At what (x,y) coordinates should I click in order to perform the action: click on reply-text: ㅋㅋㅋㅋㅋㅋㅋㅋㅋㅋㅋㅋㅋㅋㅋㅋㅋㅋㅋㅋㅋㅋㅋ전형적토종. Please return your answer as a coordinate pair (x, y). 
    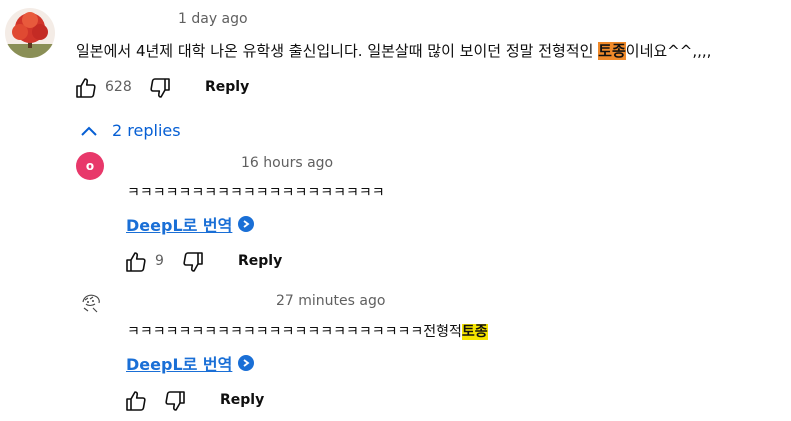
    Looking at the image, I should click on (307, 331).